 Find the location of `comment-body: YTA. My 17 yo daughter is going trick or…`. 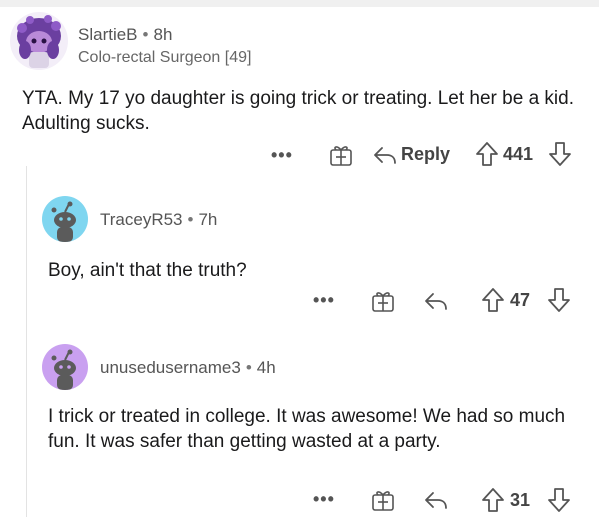

comment-body: YTA. My 17 yo daughter is going trick or… is located at coordinates (298, 111).